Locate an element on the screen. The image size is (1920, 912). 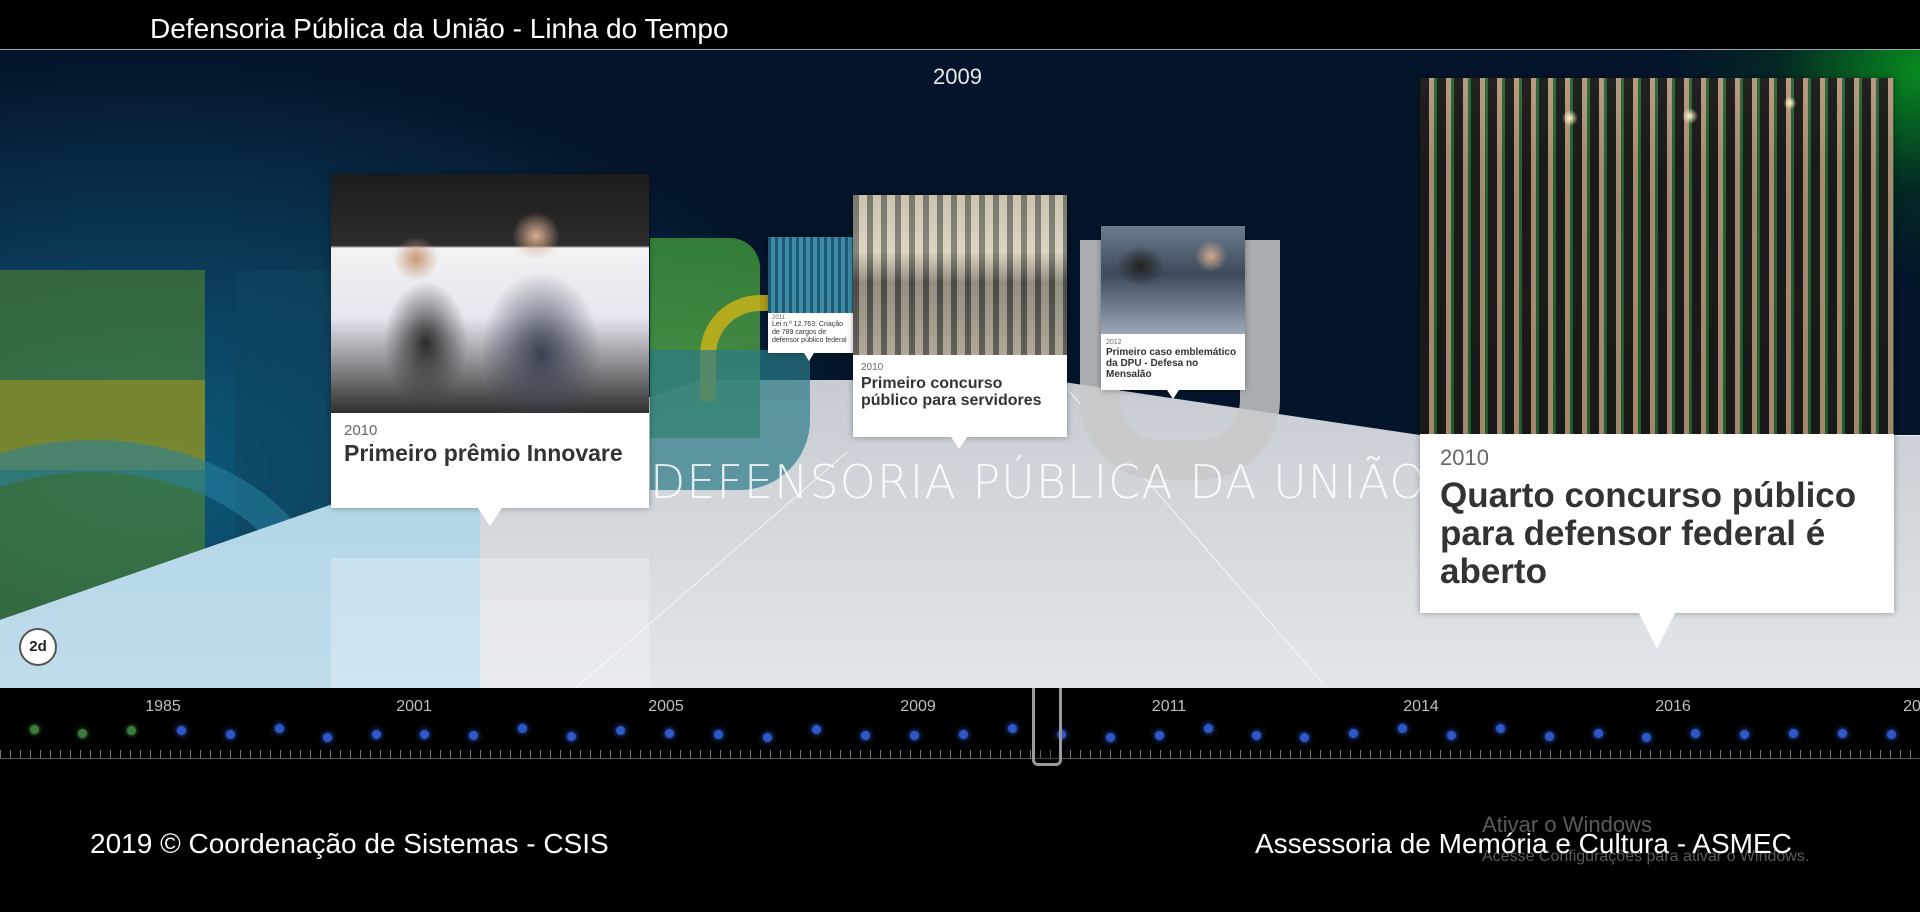
tick-label: 20 is located at coordinates (1911, 706).